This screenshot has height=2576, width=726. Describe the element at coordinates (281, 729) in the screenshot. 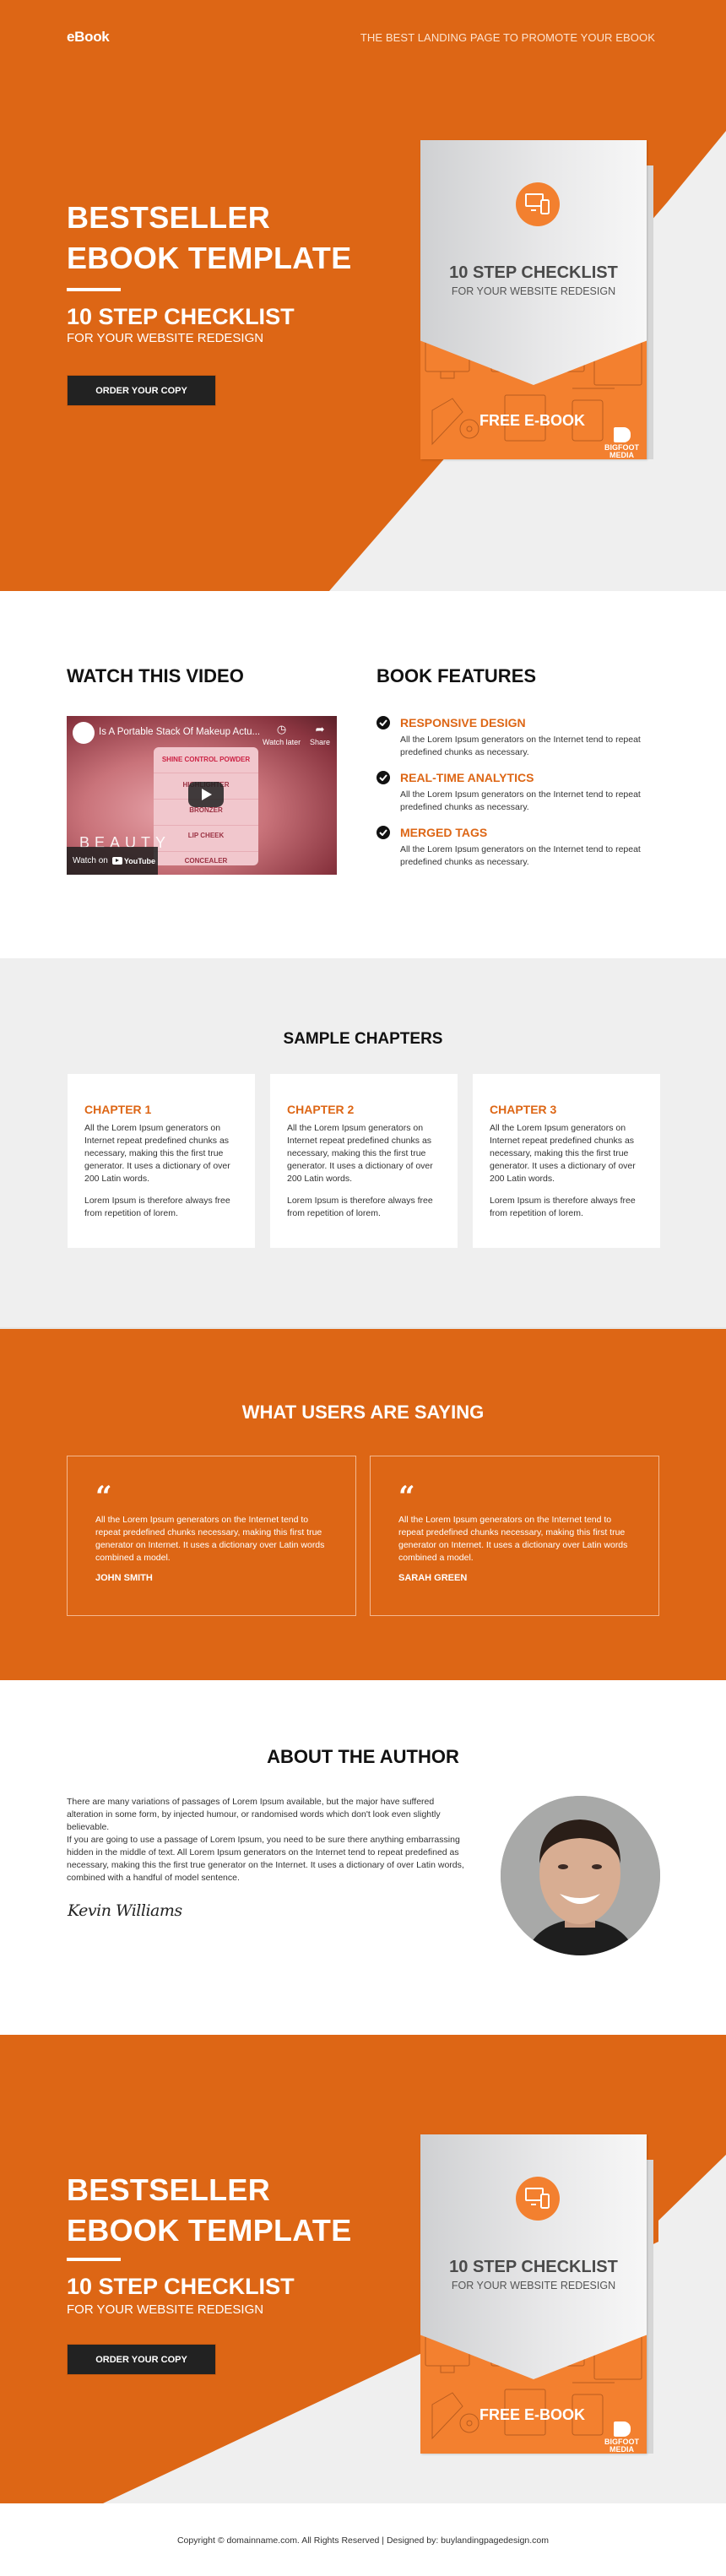

I see `clock-icon: ◷` at that location.